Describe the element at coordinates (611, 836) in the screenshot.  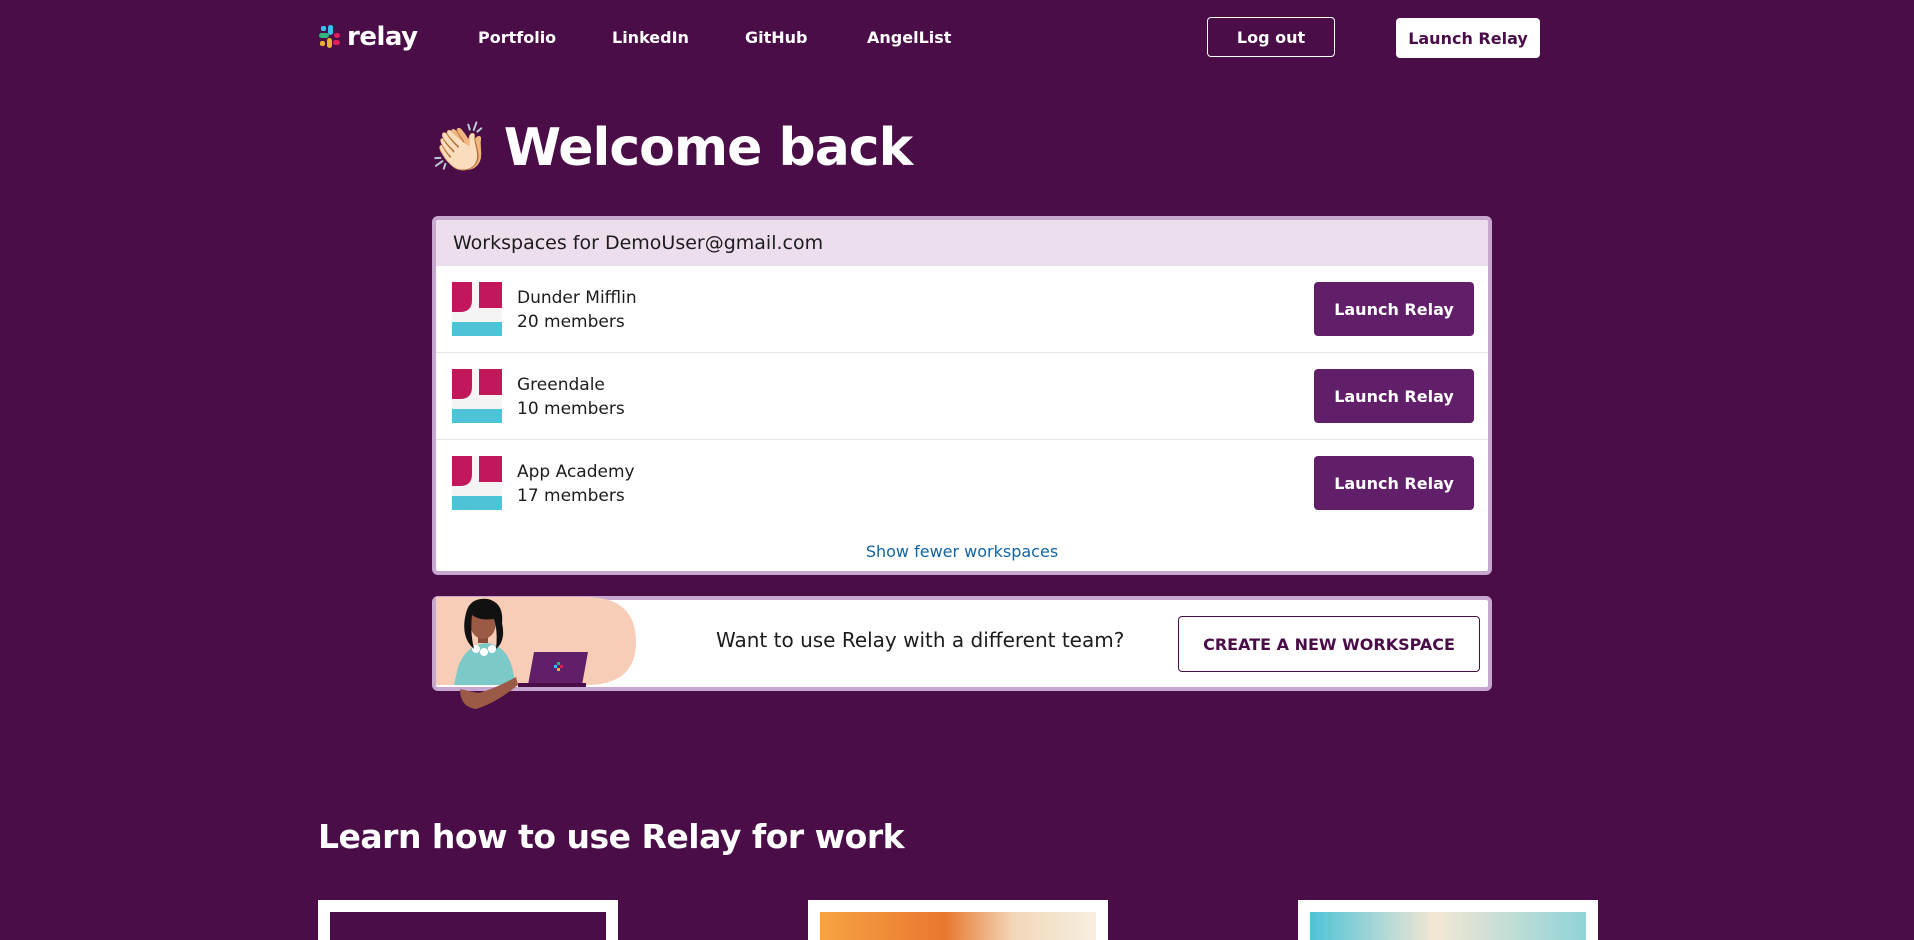
I see `learn-section-title: Learn how to use Relay for work` at that location.